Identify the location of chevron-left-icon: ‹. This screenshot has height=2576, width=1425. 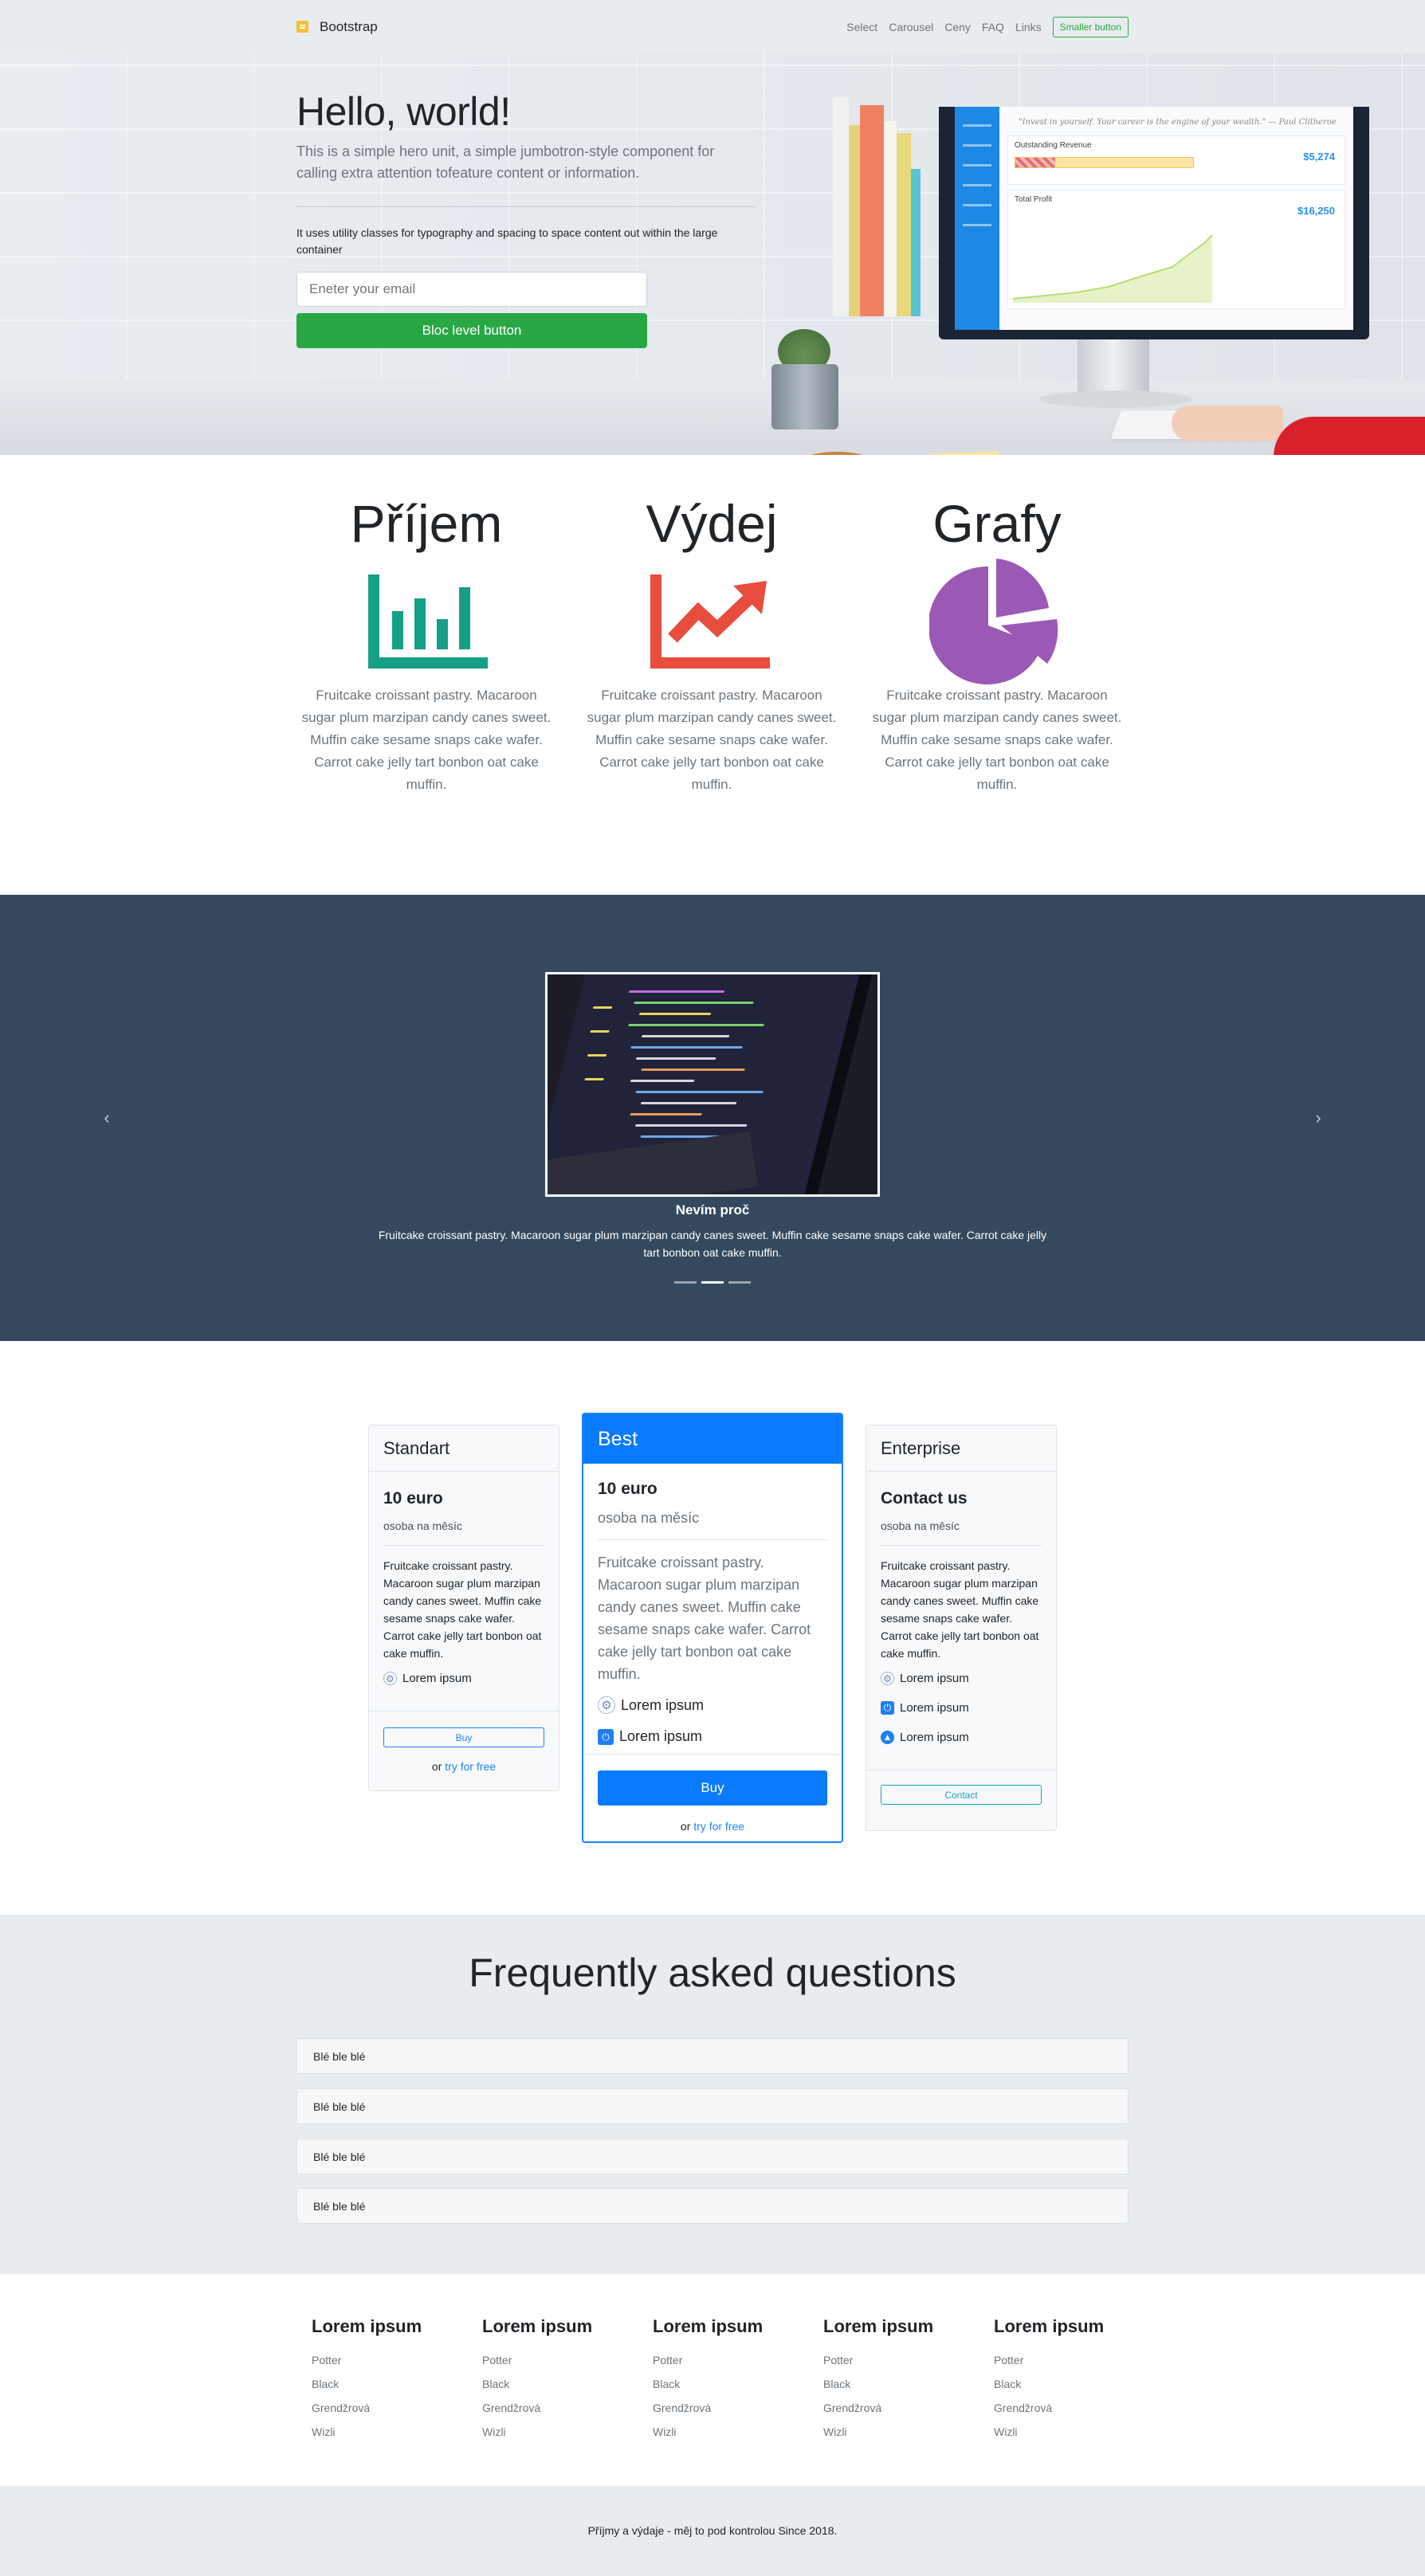
(106, 1117).